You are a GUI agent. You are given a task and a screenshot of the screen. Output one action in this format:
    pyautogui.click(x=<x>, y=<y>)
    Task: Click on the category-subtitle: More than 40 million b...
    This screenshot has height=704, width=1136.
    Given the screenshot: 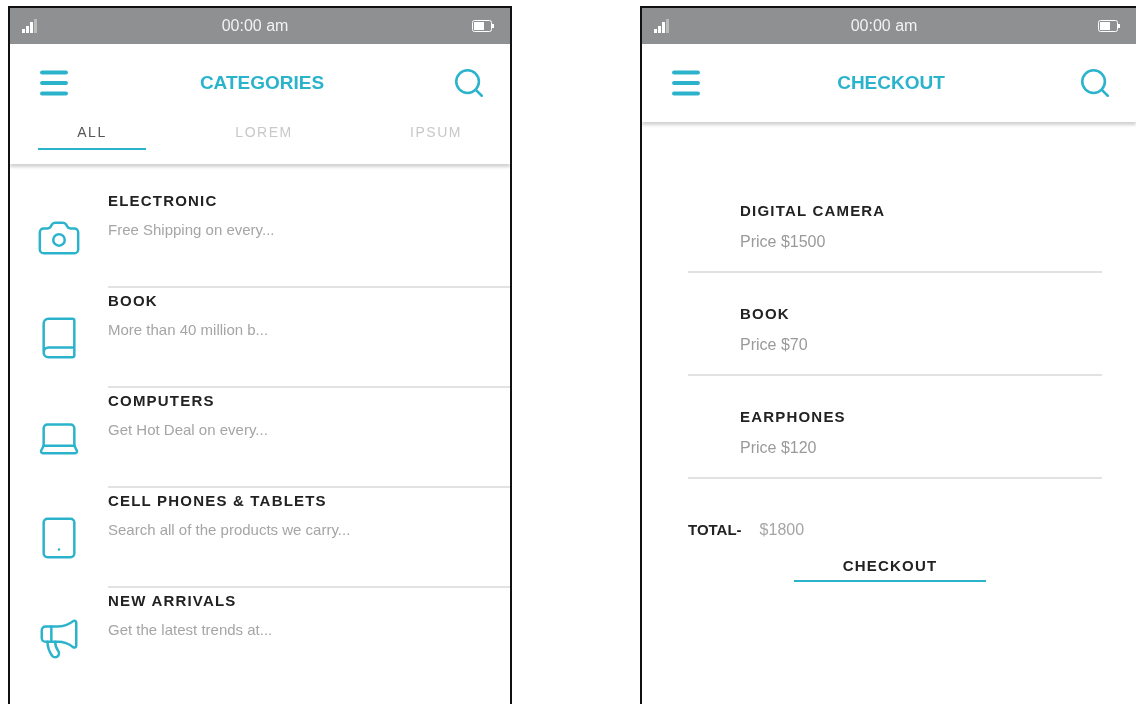 What is the action you would take?
    pyautogui.click(x=189, y=329)
    